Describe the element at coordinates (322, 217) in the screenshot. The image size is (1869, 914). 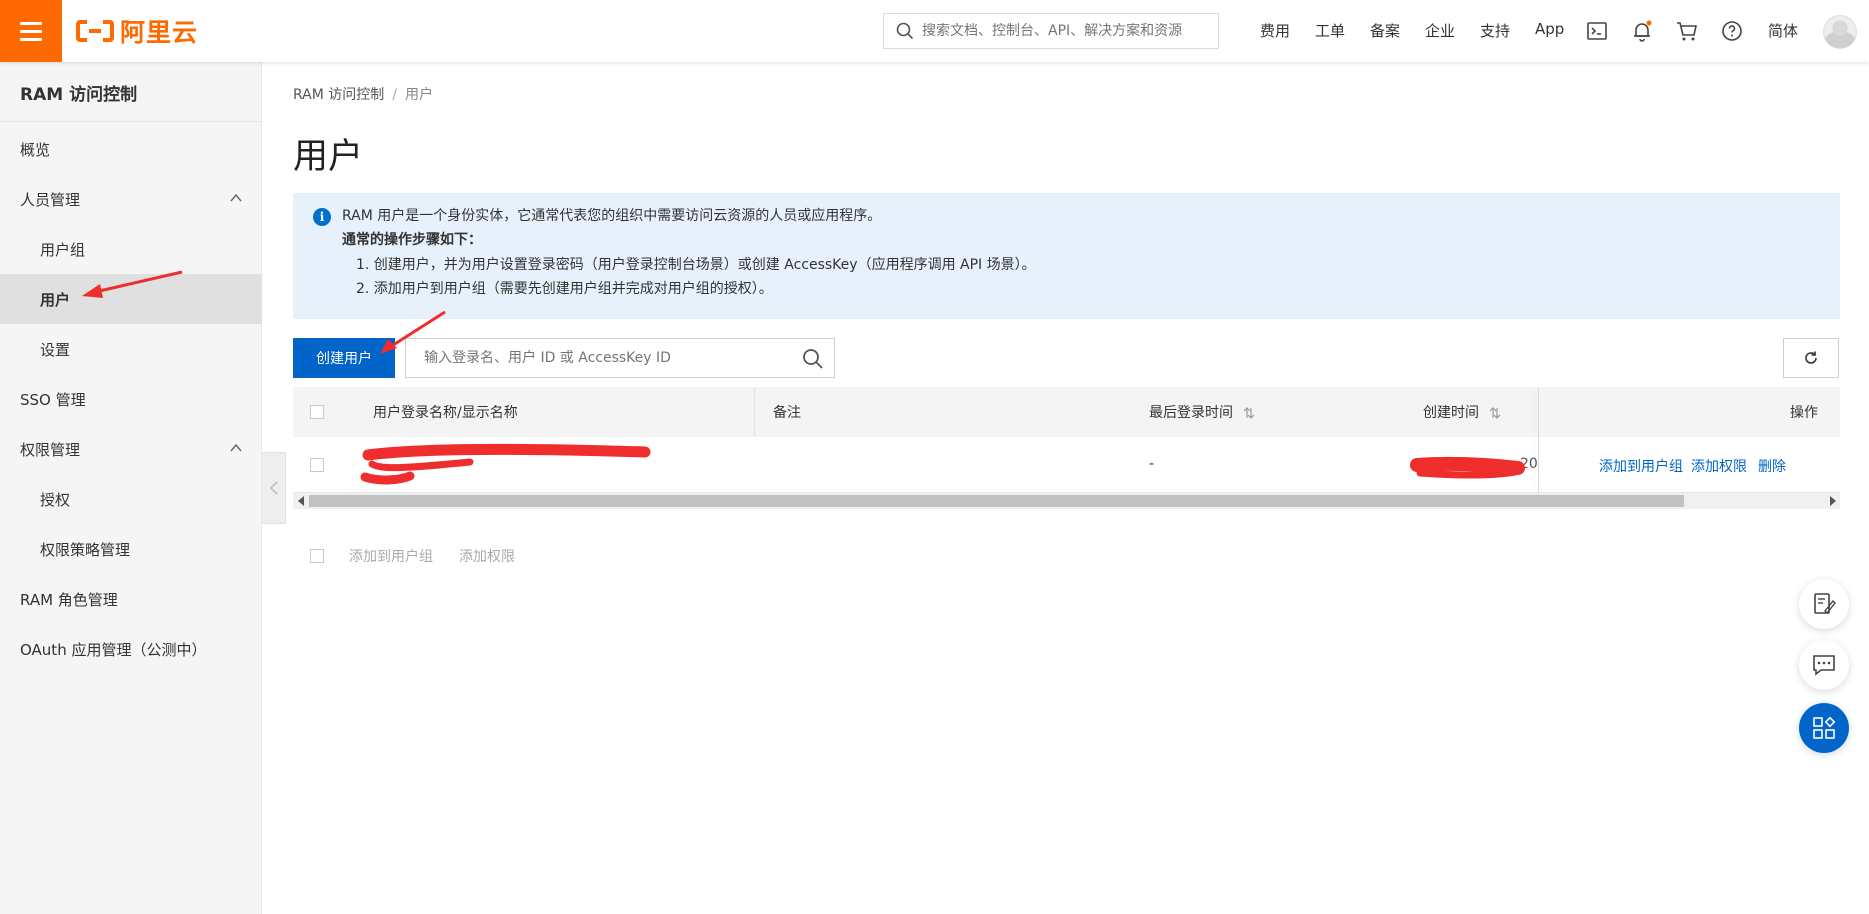
I see `info-icon: i` at that location.